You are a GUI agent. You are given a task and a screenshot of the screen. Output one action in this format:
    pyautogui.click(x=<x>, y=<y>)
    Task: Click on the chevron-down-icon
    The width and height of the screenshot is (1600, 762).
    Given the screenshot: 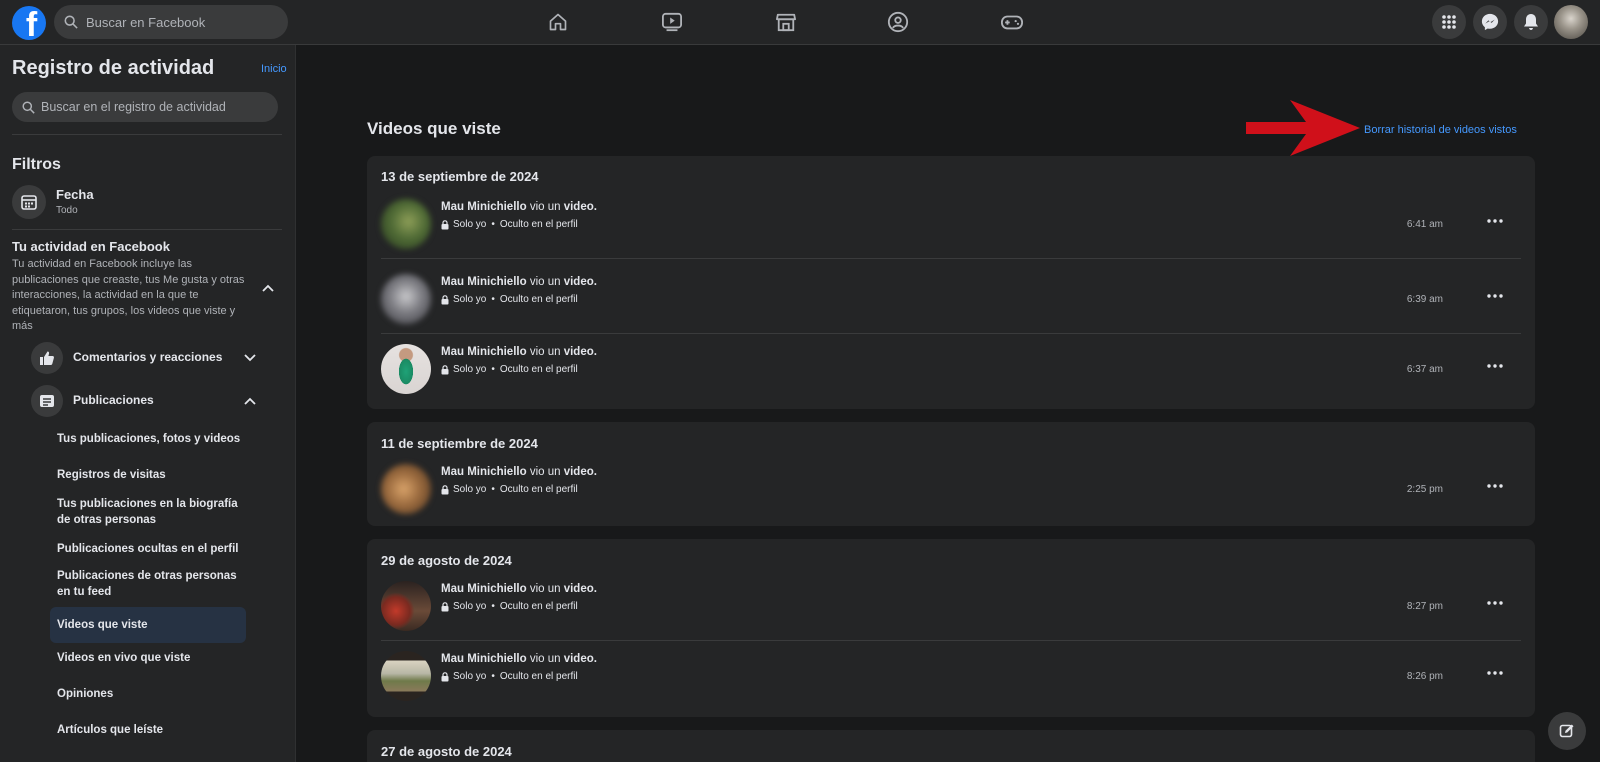 What is the action you would take?
    pyautogui.click(x=250, y=358)
    